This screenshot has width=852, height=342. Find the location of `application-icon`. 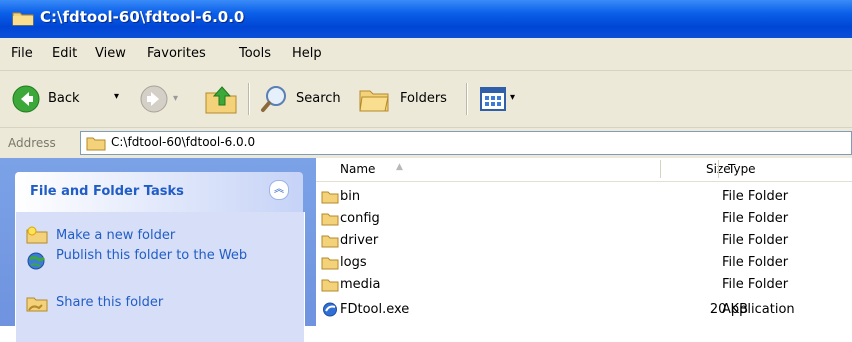

application-icon is located at coordinates (330, 309).